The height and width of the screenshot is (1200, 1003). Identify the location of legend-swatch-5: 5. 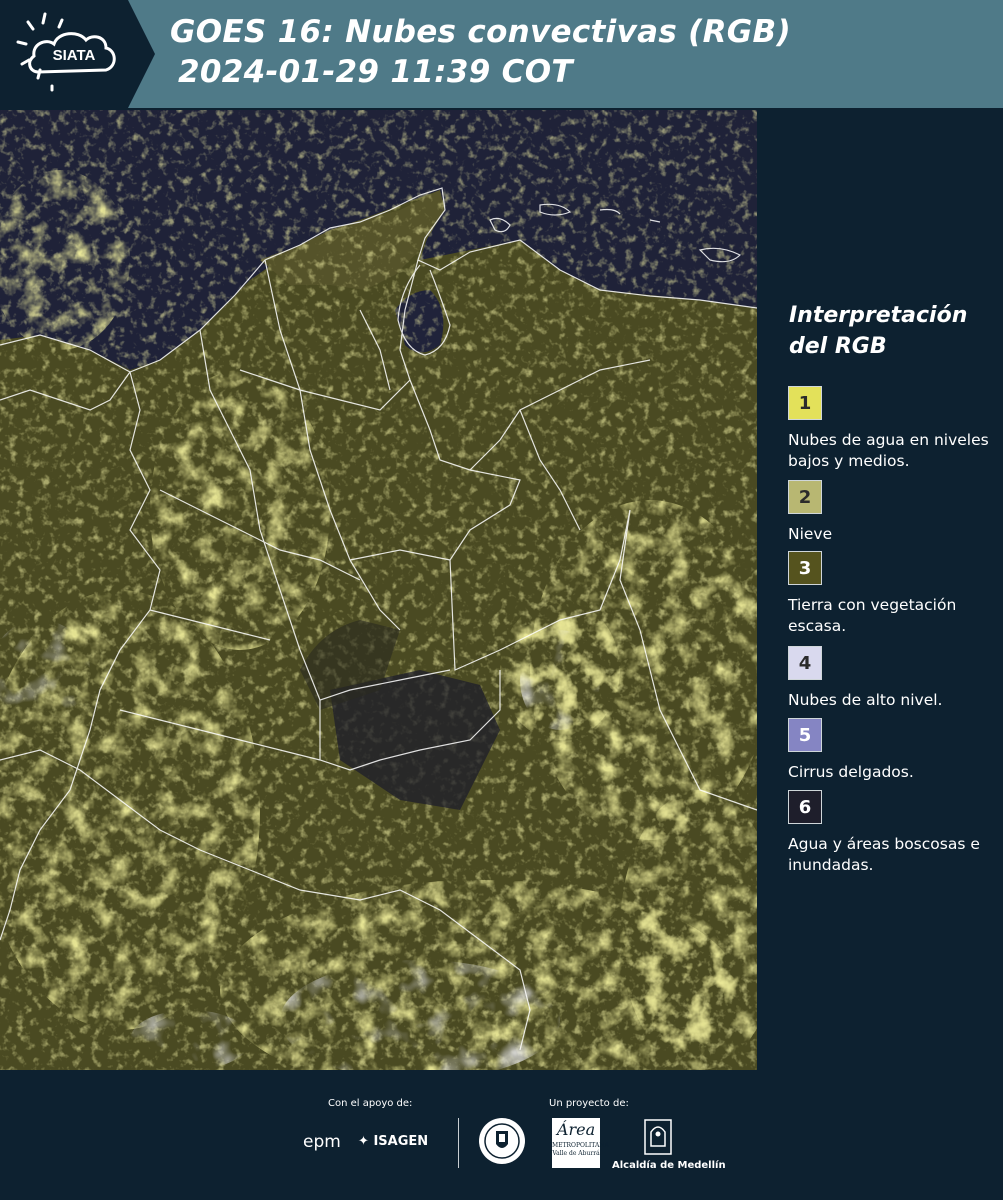
(805, 735).